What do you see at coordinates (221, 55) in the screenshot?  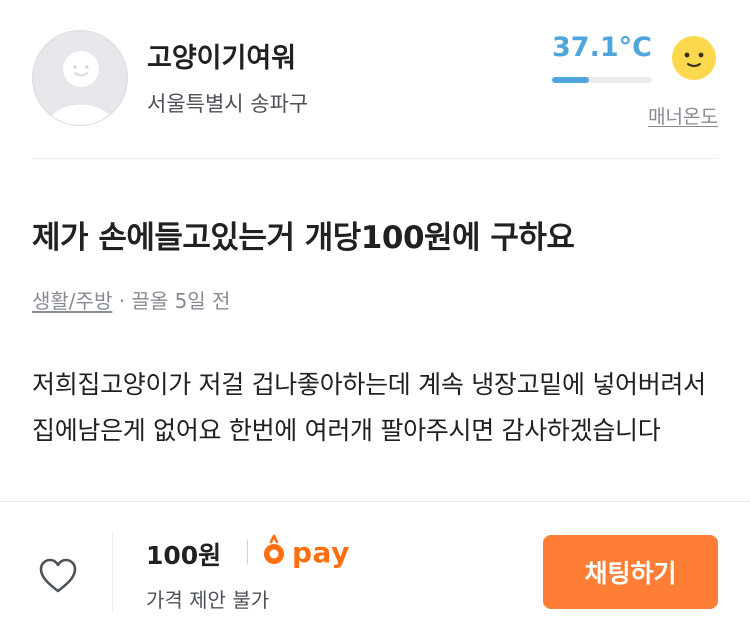 I see `seller-nickname: 고양이기여워` at bounding box center [221, 55].